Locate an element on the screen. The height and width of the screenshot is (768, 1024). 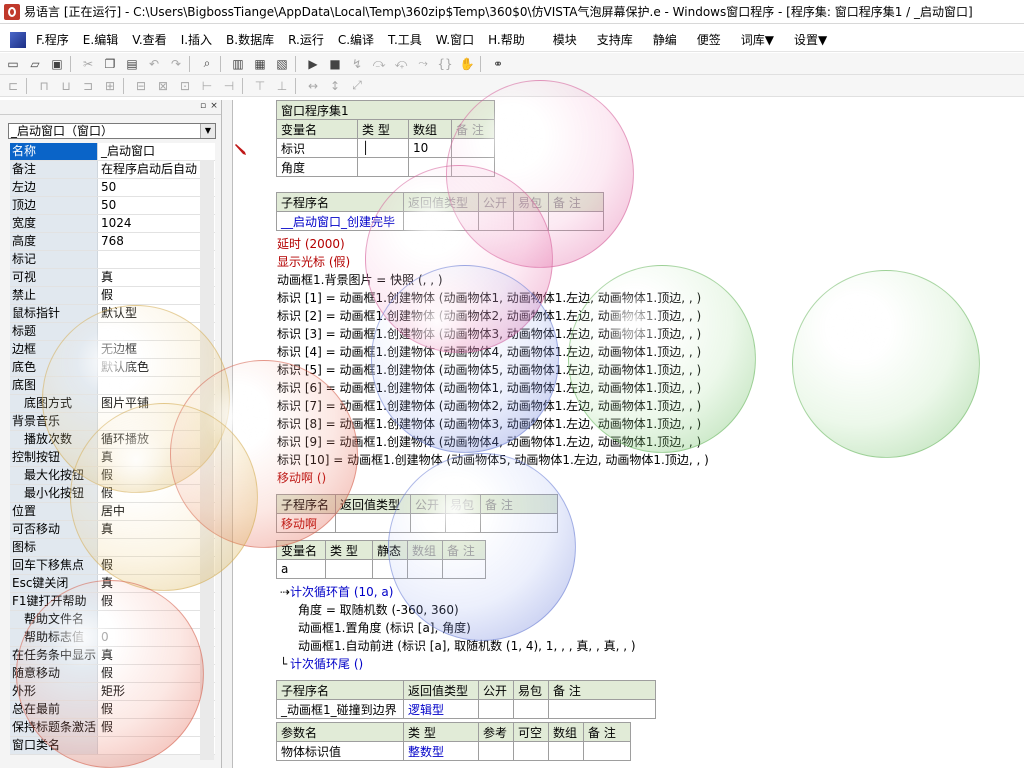
property-row: 图标 is located at coordinates (112, 548).